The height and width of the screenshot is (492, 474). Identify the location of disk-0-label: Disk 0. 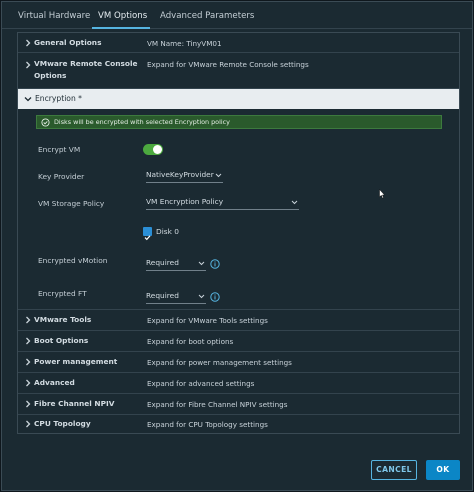
(167, 231).